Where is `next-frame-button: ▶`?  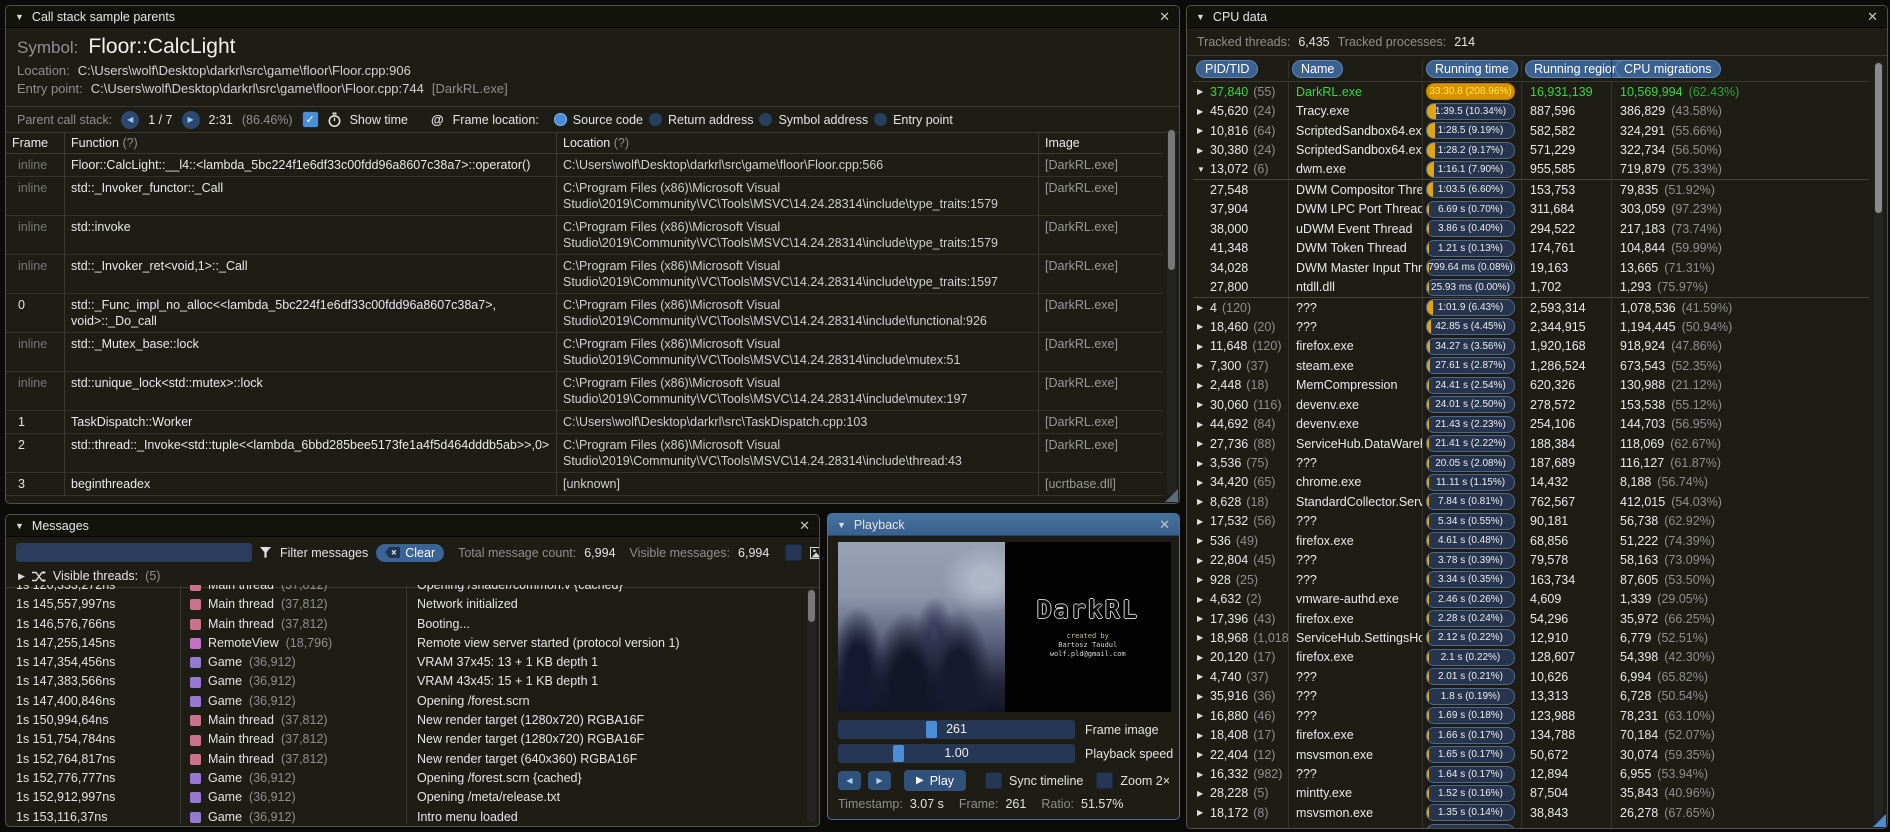
next-frame-button: ▶ is located at coordinates (879, 780).